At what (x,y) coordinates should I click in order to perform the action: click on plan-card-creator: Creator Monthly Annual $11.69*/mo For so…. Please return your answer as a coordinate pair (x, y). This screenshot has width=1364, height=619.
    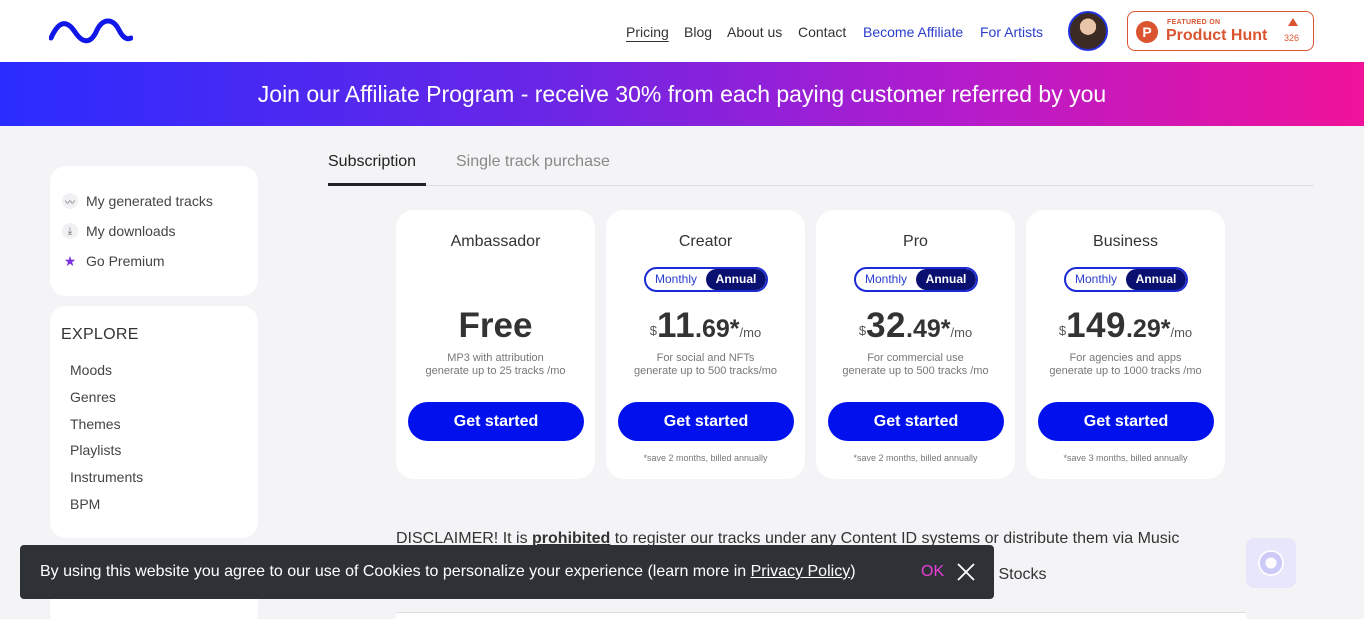
    Looking at the image, I should click on (705, 344).